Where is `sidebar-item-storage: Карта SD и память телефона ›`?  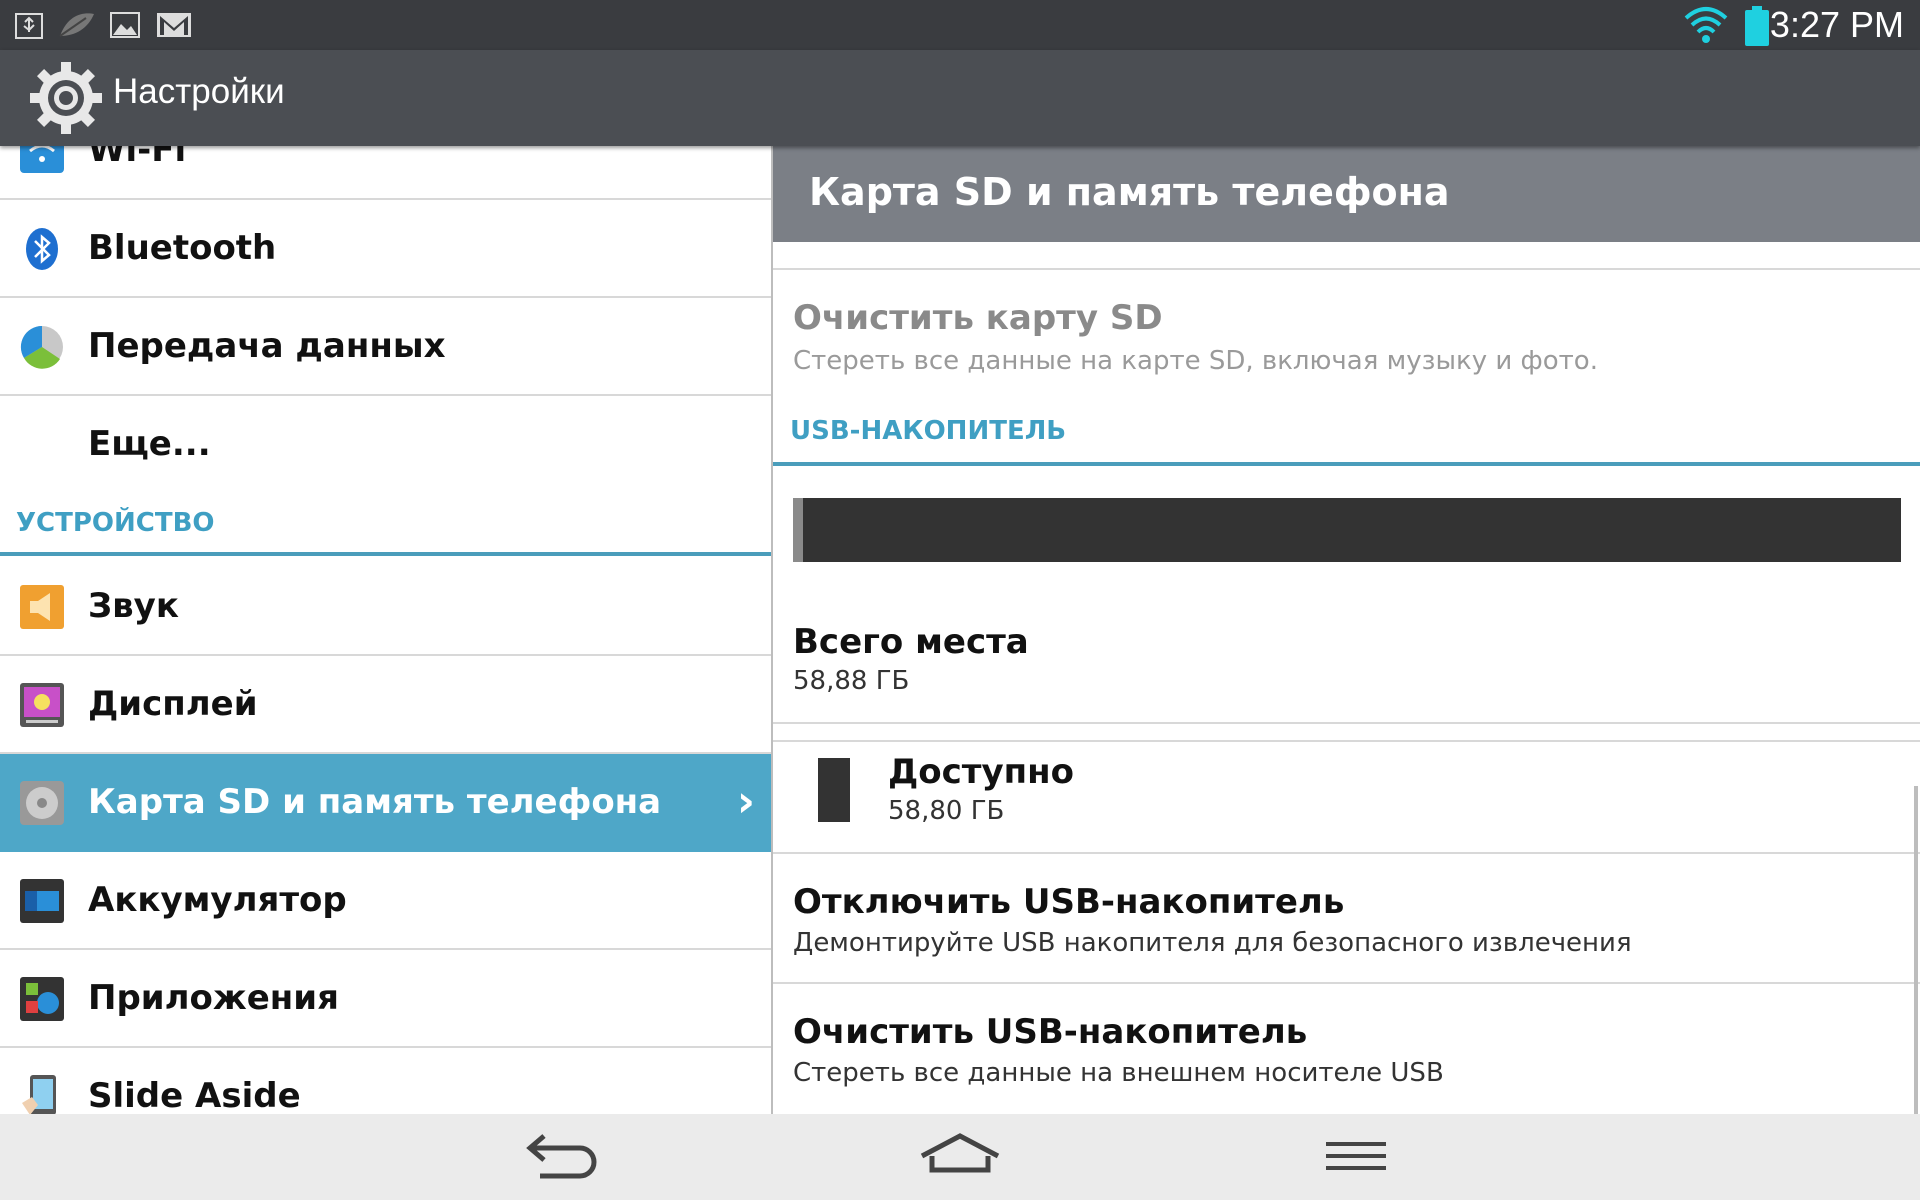
sidebar-item-storage: Карта SD и память телефона › is located at coordinates (385, 803).